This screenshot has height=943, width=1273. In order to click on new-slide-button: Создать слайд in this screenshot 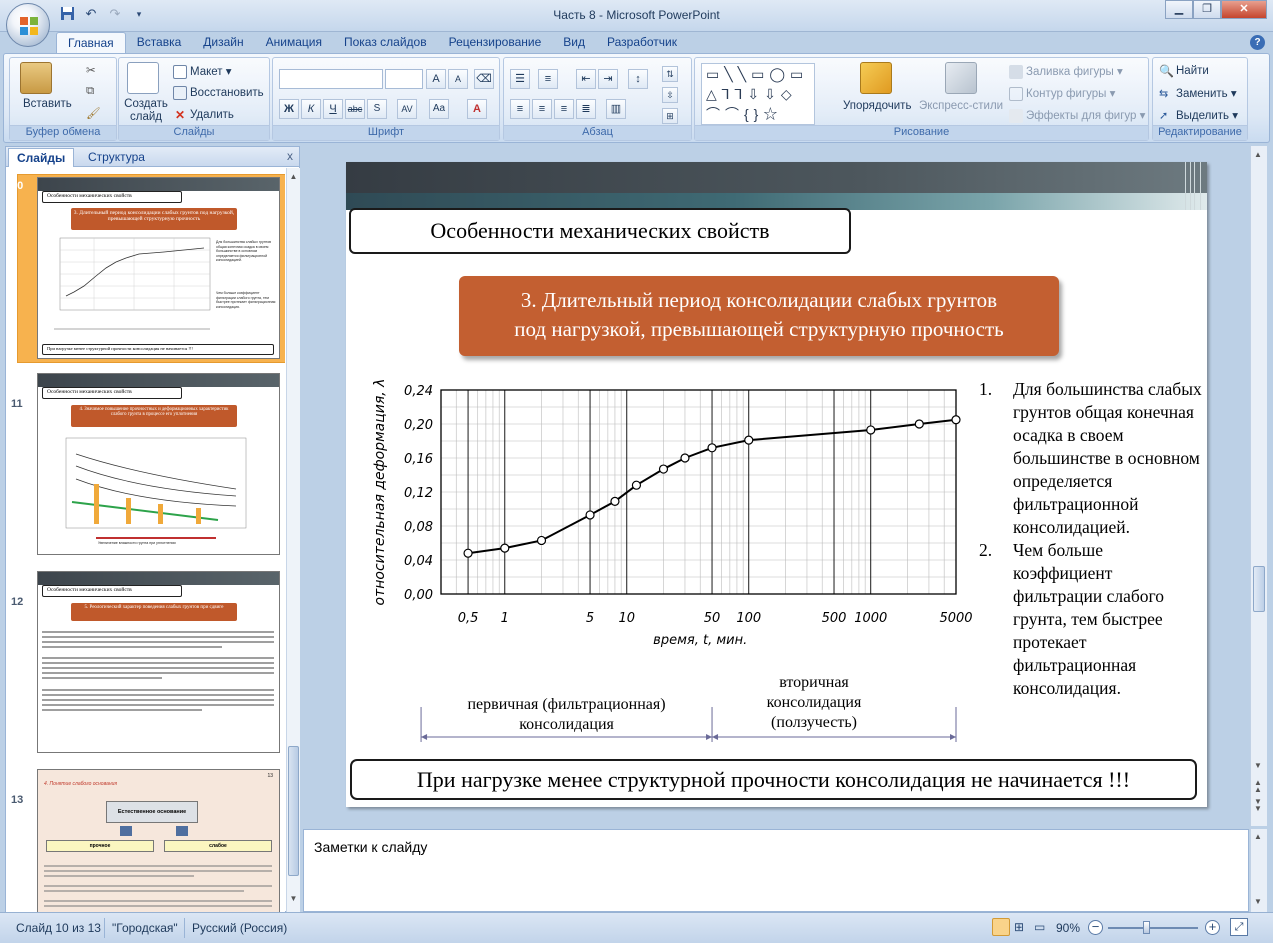, I will do `click(146, 111)`.